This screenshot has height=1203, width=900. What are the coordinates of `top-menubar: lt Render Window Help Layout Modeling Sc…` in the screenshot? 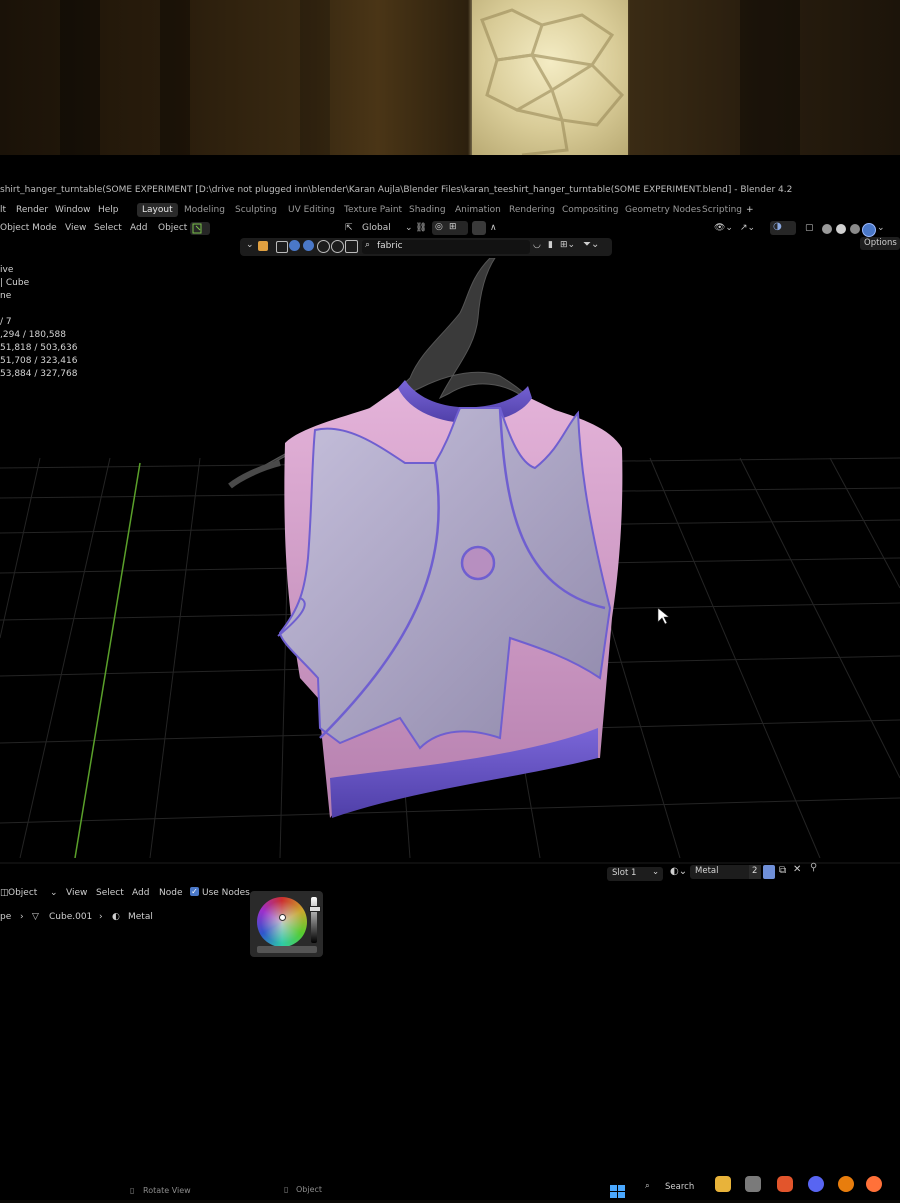 It's located at (450, 211).